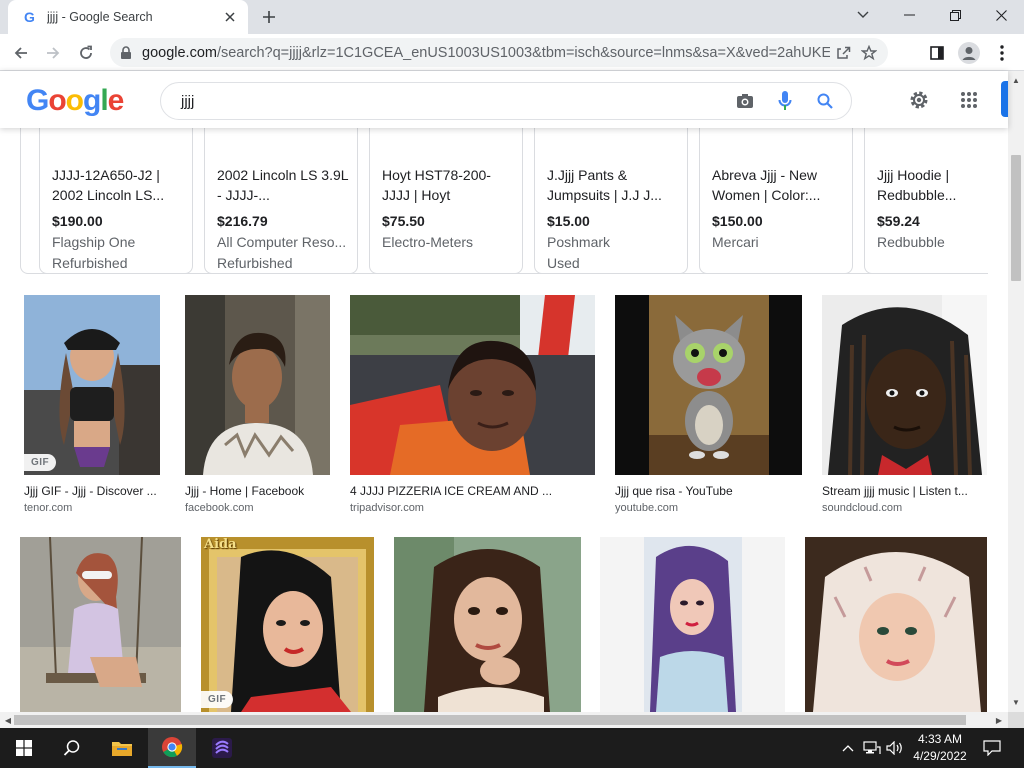 The height and width of the screenshot is (768, 1024). I want to click on product-price: $59.24, so click(898, 221).